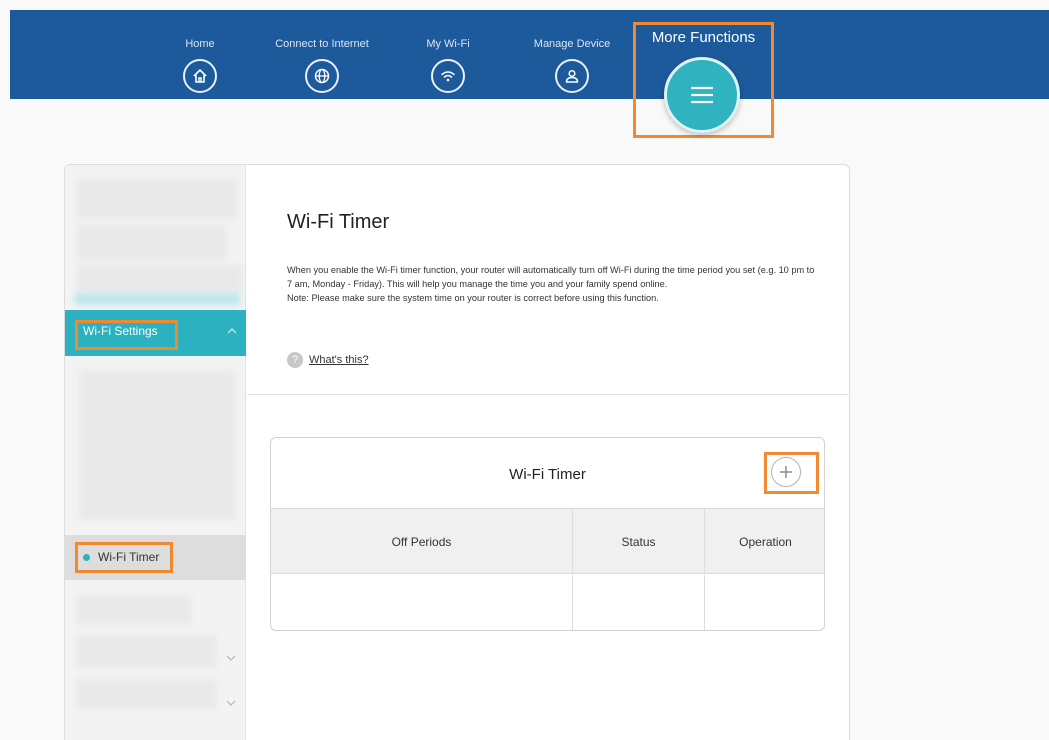 This screenshot has width=1049, height=740. What do you see at coordinates (322, 76) in the screenshot?
I see `globe-icon` at bounding box center [322, 76].